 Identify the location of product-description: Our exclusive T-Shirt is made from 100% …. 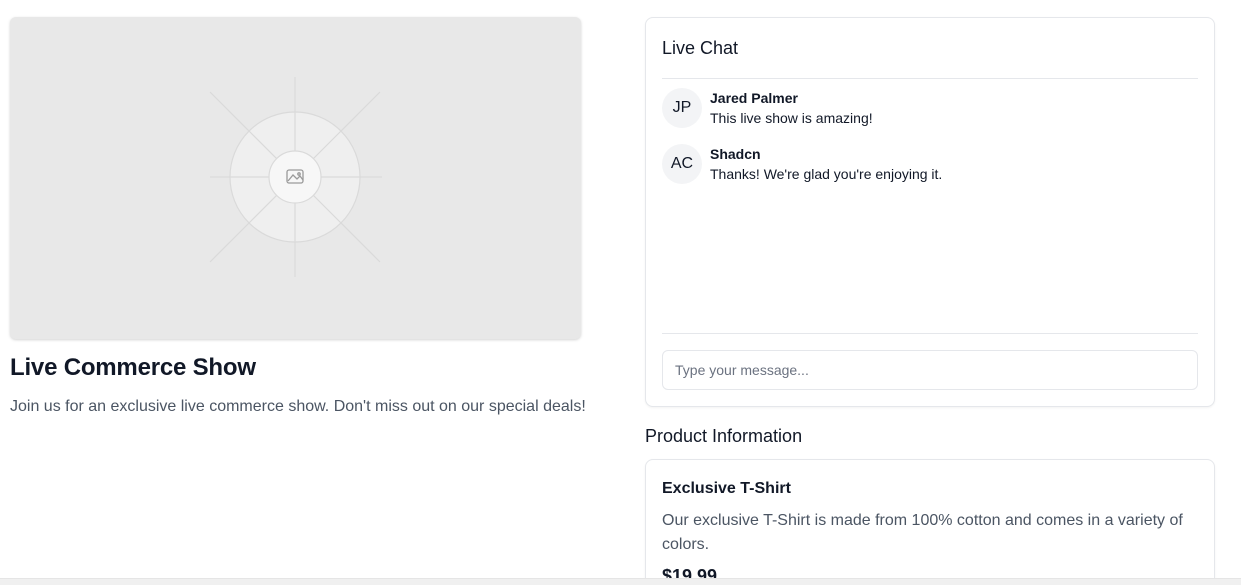
(922, 532).